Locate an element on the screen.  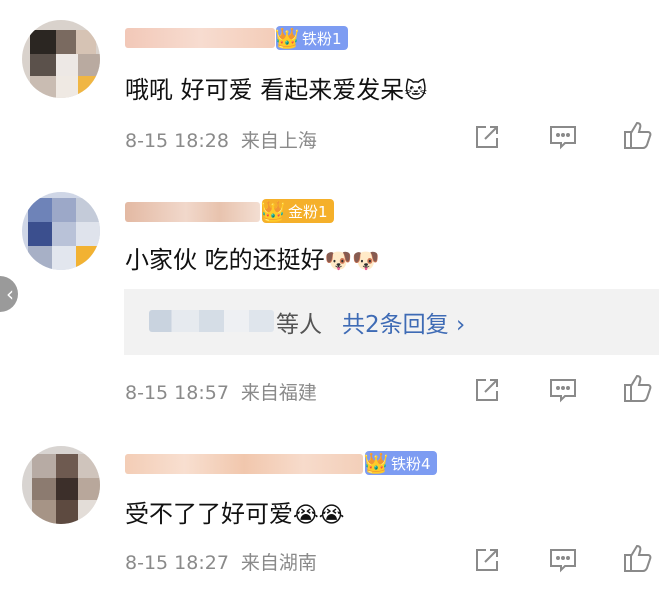
reply-suffix: 等人 is located at coordinates (299, 325).